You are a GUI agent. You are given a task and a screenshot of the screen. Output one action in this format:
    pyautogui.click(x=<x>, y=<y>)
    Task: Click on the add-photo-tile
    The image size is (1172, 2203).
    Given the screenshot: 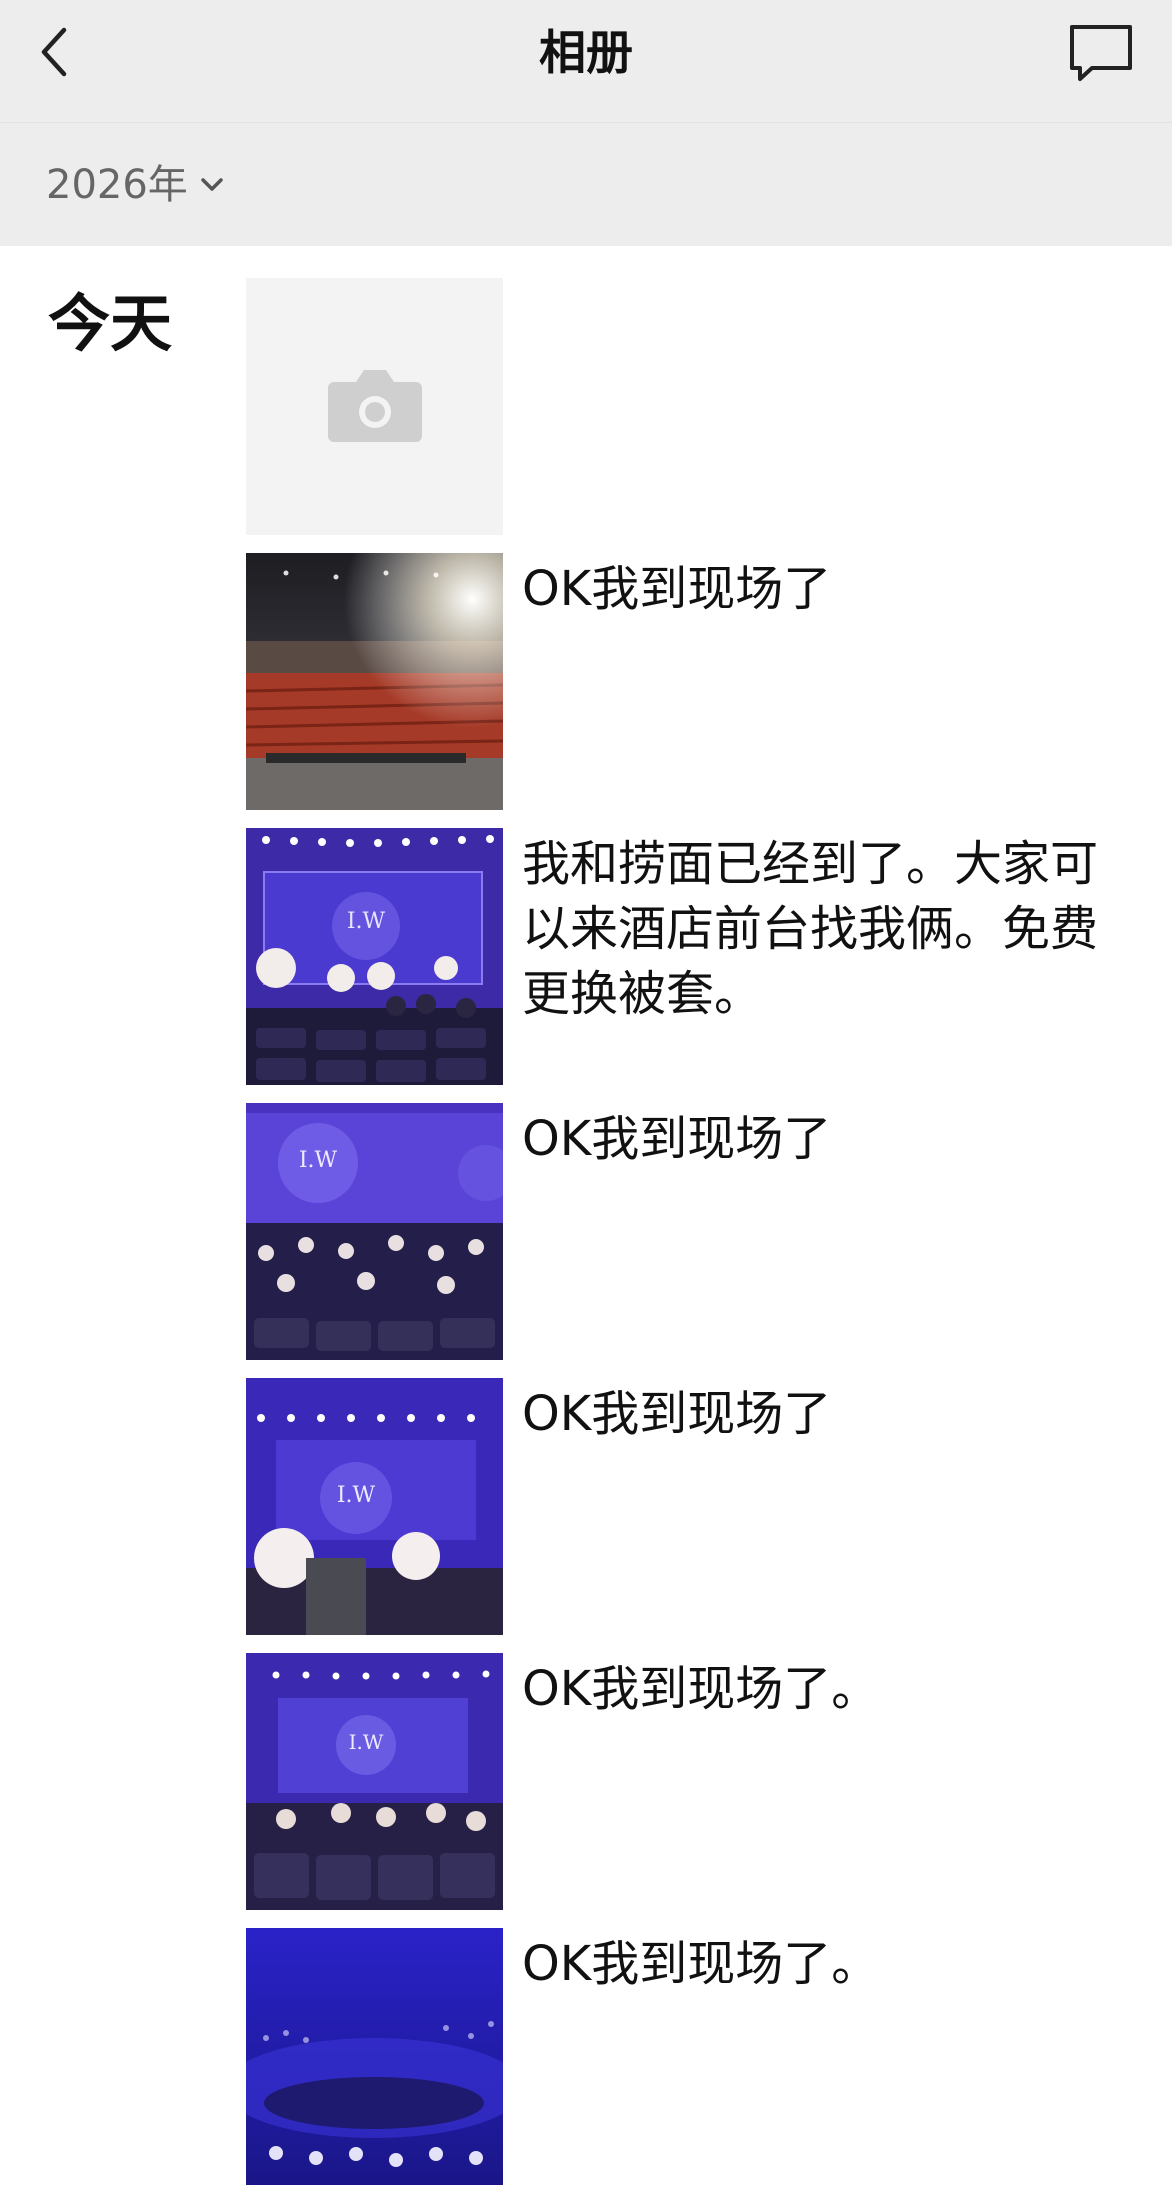 What is the action you would take?
    pyautogui.click(x=374, y=406)
    